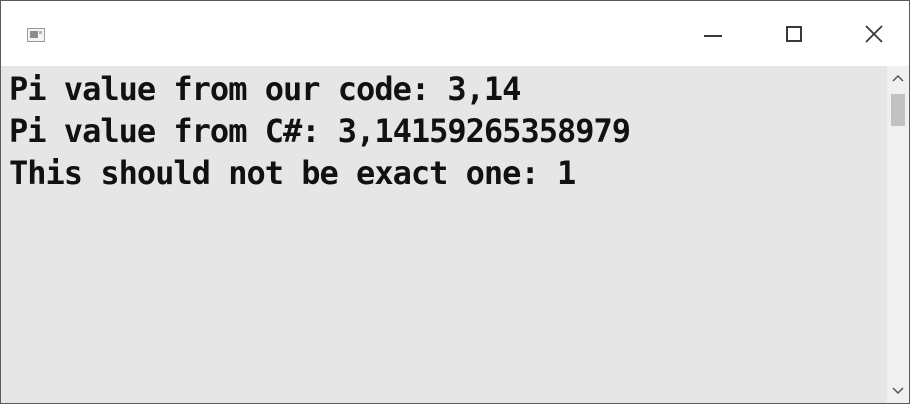 This screenshot has height=404, width=910. I want to click on chevron-up-icon, so click(898, 78).